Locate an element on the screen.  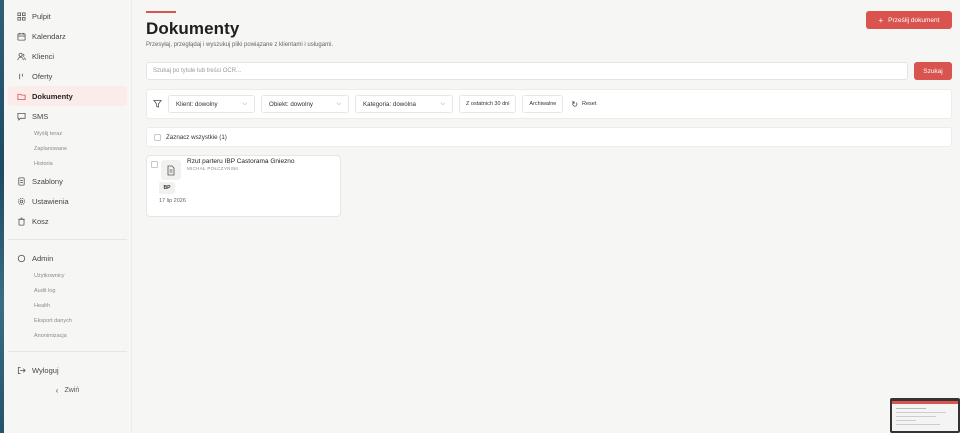
sidebar-item-pulpit: Pulpit is located at coordinates (67, 16).